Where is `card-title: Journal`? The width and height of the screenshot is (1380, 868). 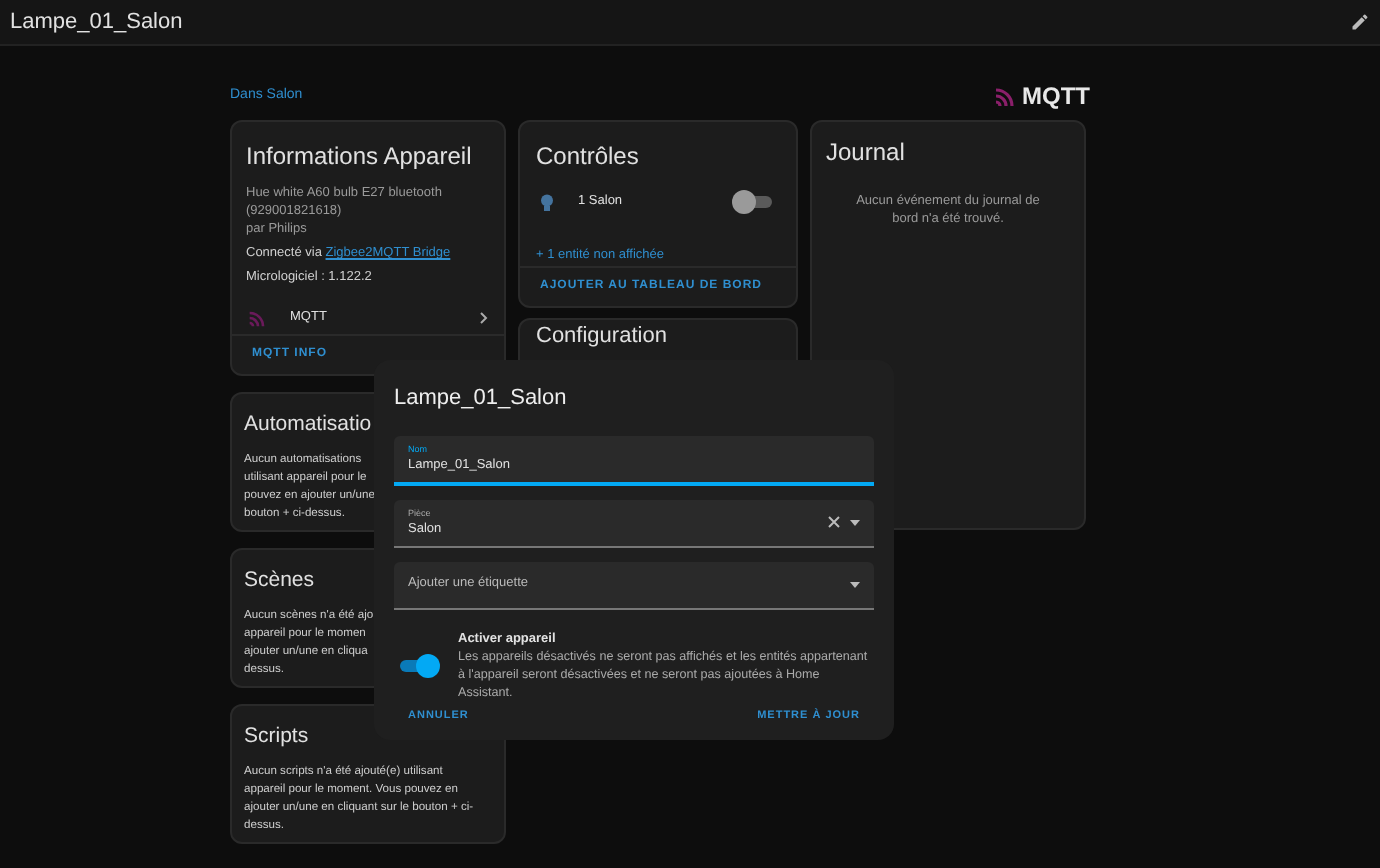
card-title: Journal is located at coordinates (866, 153).